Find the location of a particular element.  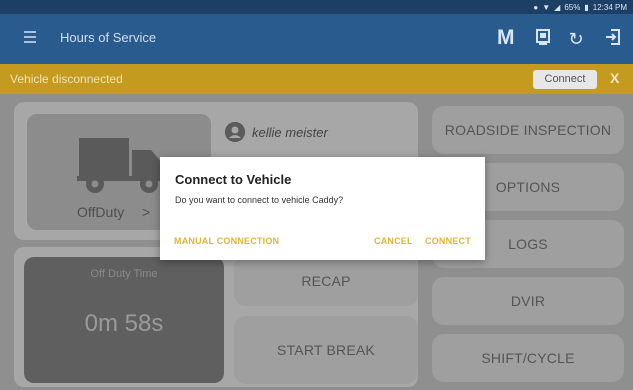

wifi-icon: ▼ is located at coordinates (546, 7).